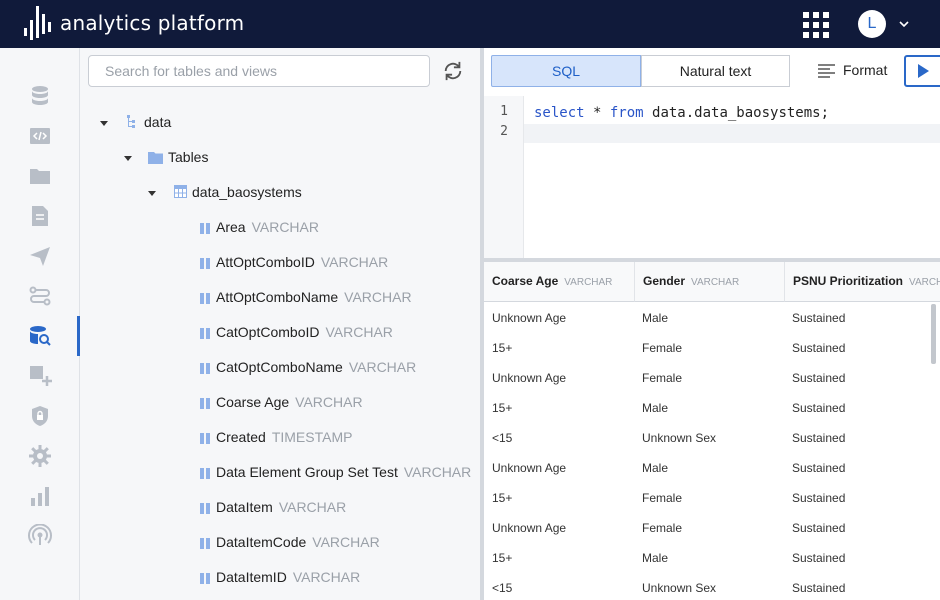 This screenshot has width=940, height=600. What do you see at coordinates (525, 281) in the screenshot?
I see `column-header-name: Coarse Age` at bounding box center [525, 281].